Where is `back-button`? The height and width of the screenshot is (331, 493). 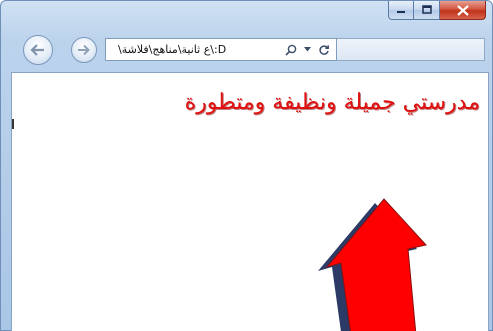 back-button is located at coordinates (38, 50).